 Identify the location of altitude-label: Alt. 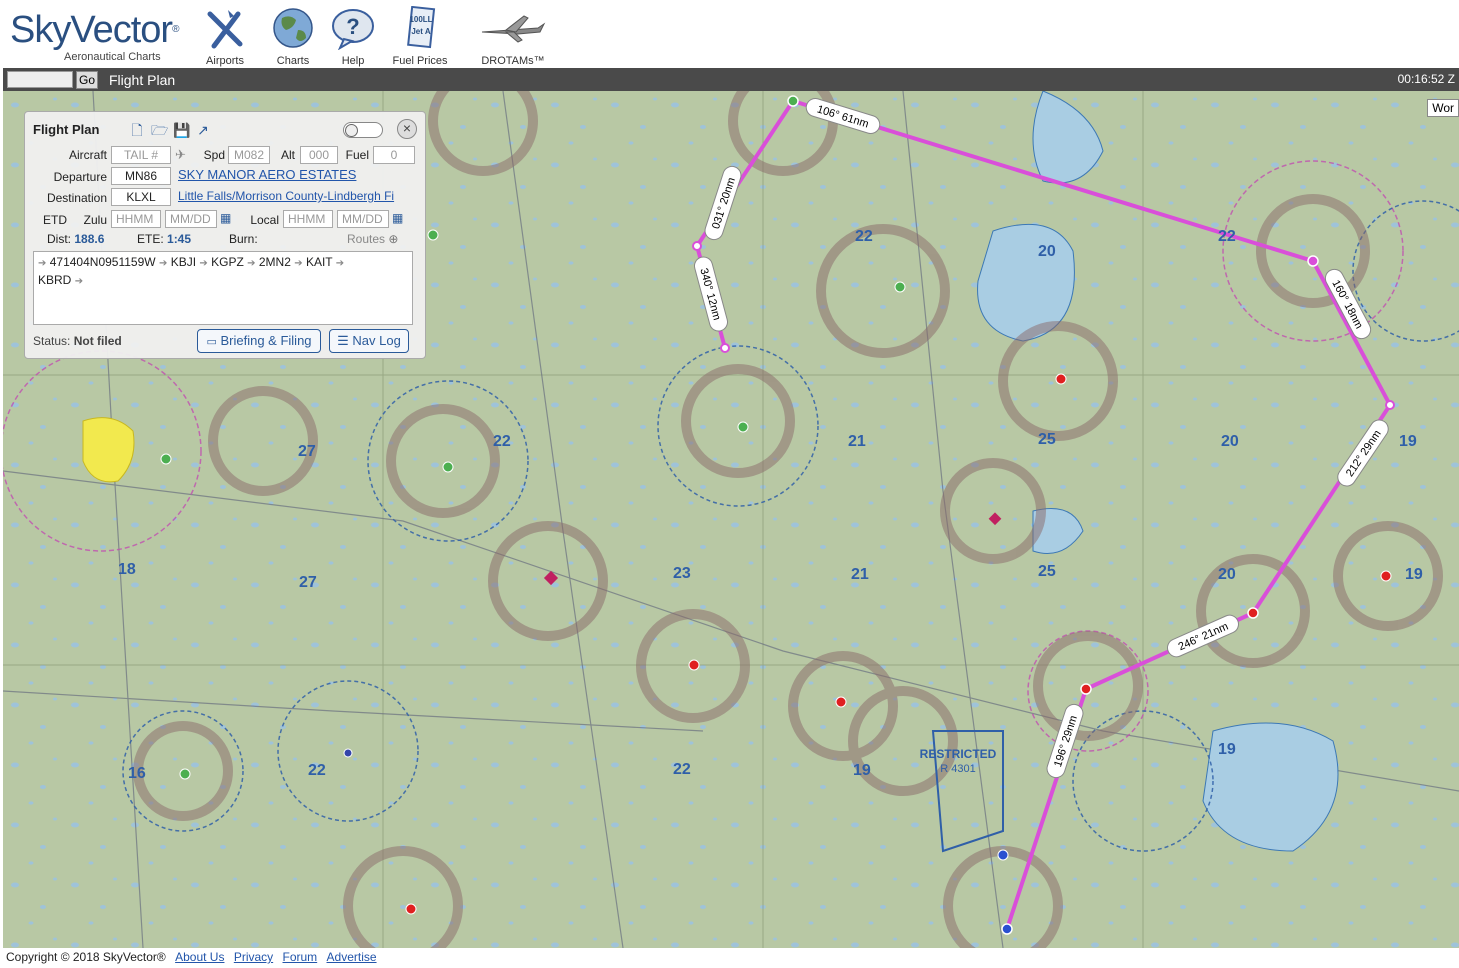
(287, 155).